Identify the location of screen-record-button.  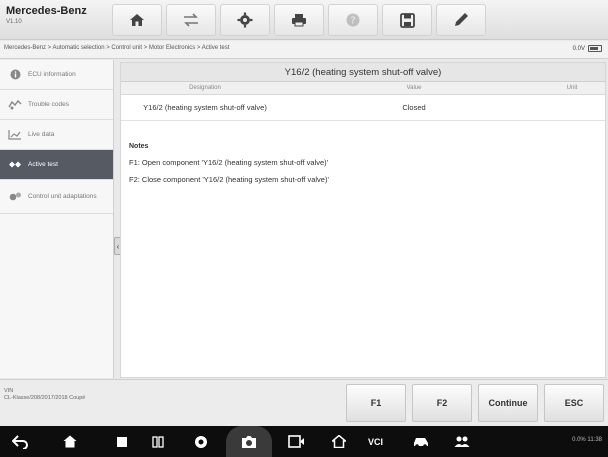
(296, 441).